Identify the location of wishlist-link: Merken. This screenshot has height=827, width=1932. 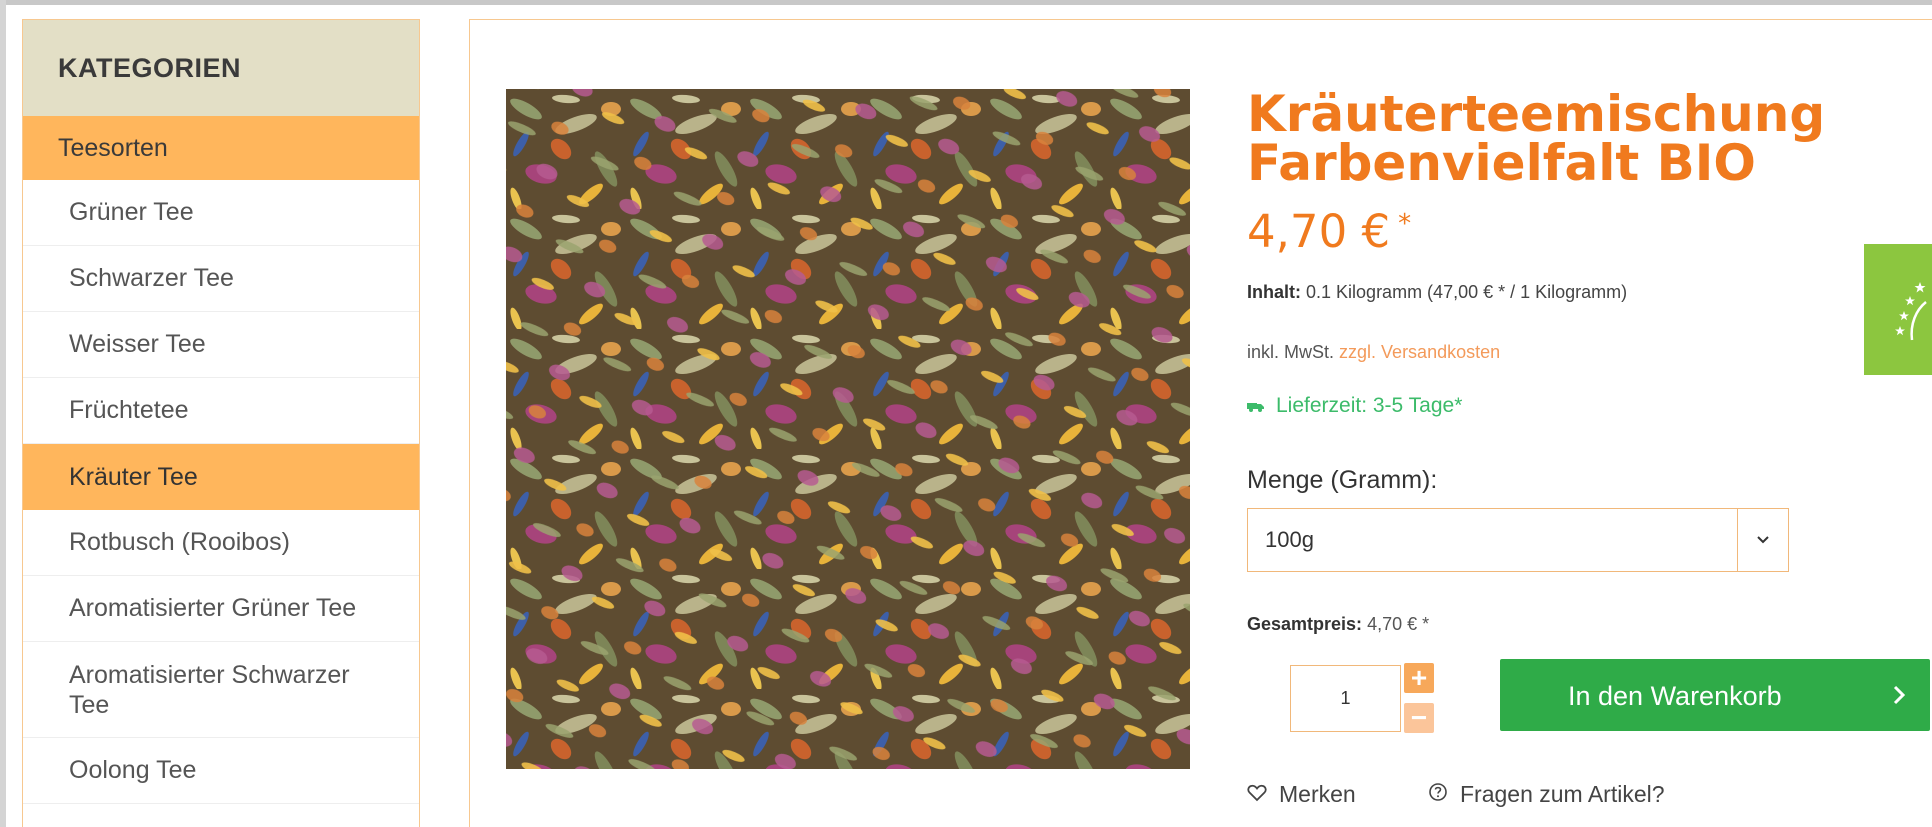
(1301, 794).